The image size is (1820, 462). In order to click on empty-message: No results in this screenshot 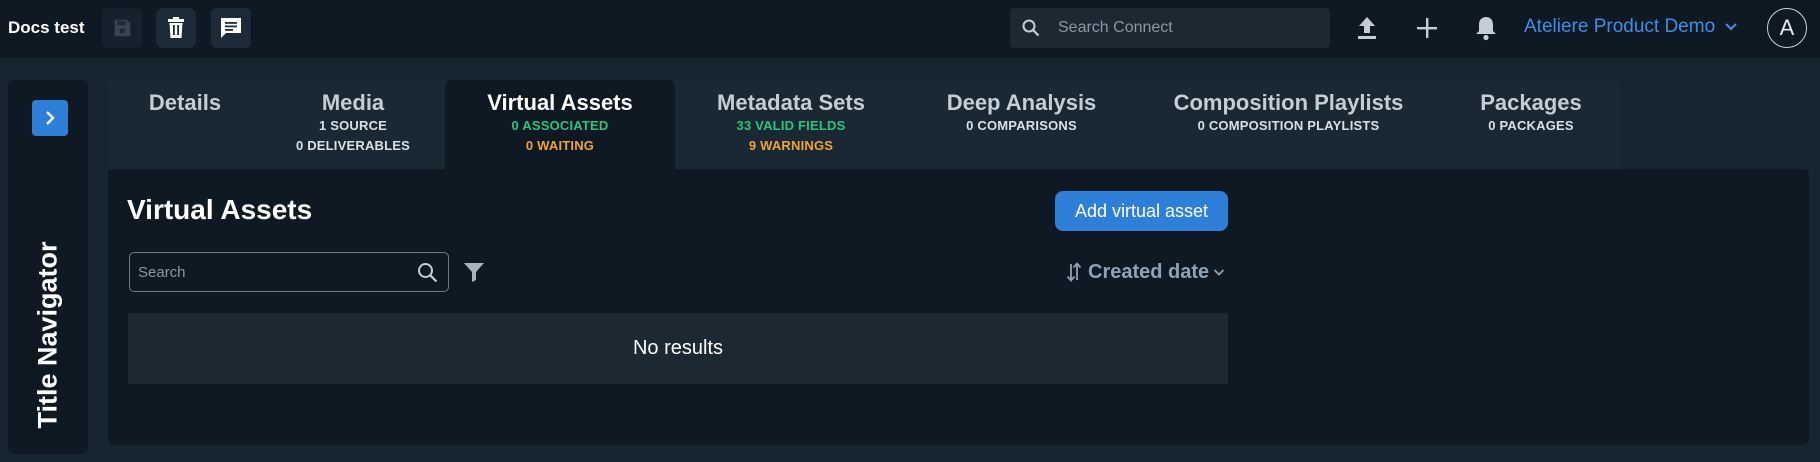, I will do `click(678, 348)`.